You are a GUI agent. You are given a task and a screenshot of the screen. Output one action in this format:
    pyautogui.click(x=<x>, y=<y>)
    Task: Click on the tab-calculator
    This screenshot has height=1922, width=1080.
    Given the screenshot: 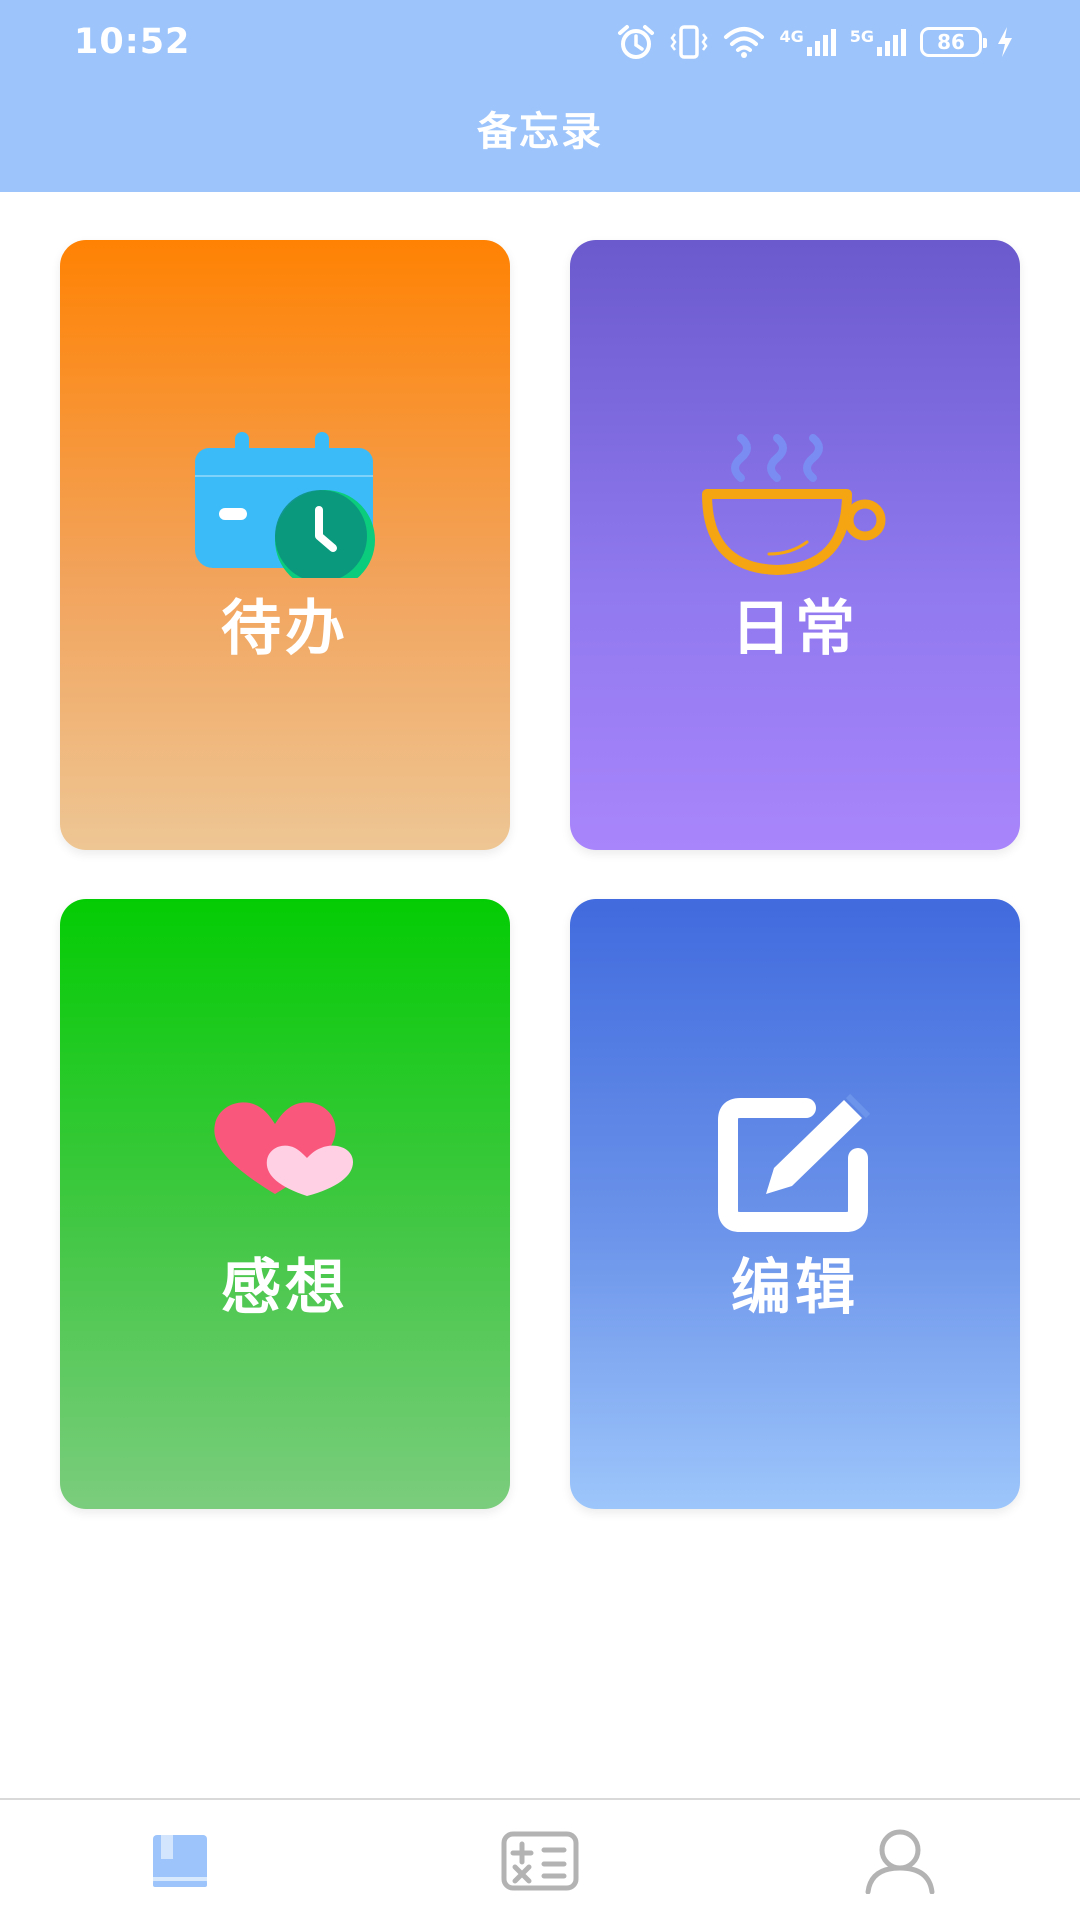 What is the action you would take?
    pyautogui.click(x=540, y=1861)
    